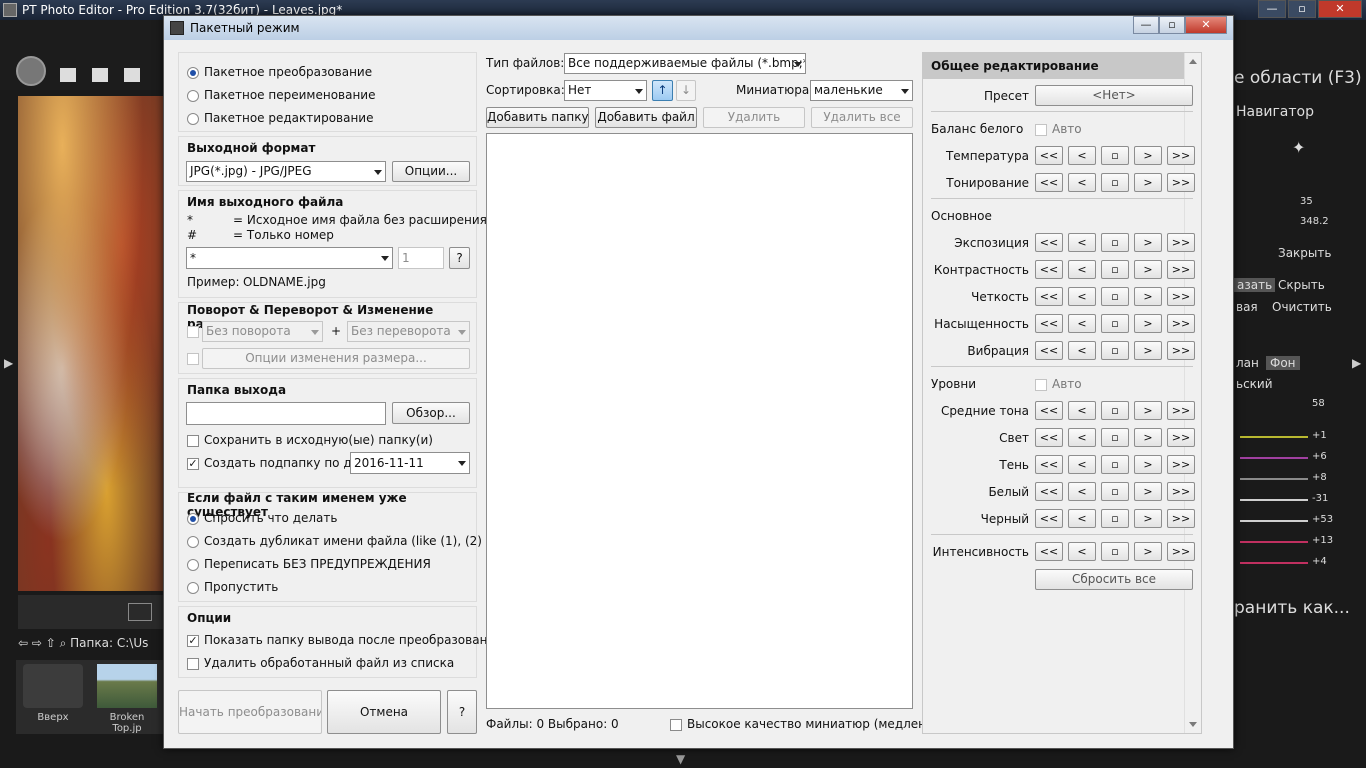  What do you see at coordinates (262, 518) in the screenshot?
I see `exists-ask: Спросить что делать` at bounding box center [262, 518].